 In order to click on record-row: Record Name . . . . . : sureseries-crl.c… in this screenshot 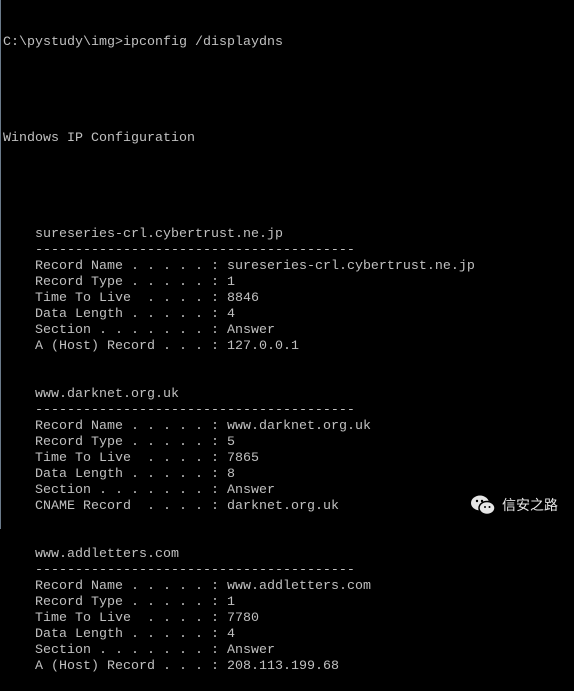, I will do `click(239, 267)`.